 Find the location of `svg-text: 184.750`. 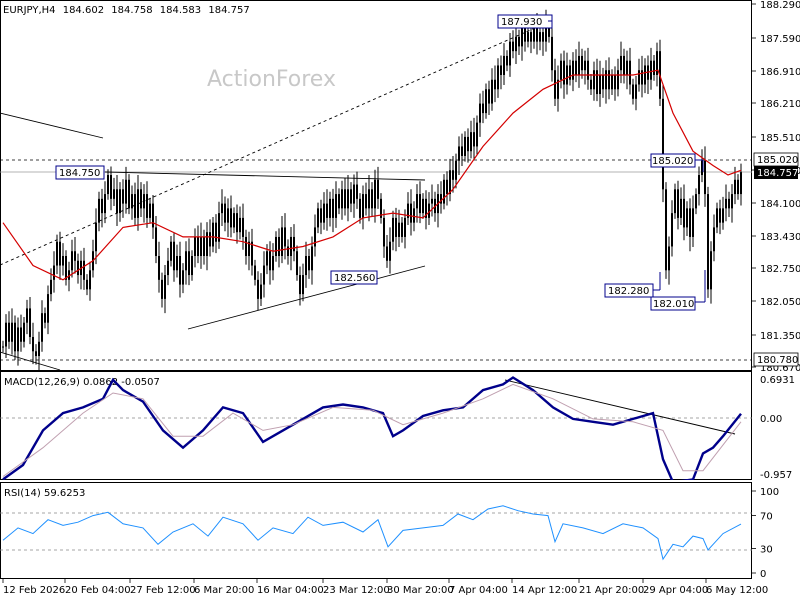

svg-text: 184.750 is located at coordinates (79, 173).